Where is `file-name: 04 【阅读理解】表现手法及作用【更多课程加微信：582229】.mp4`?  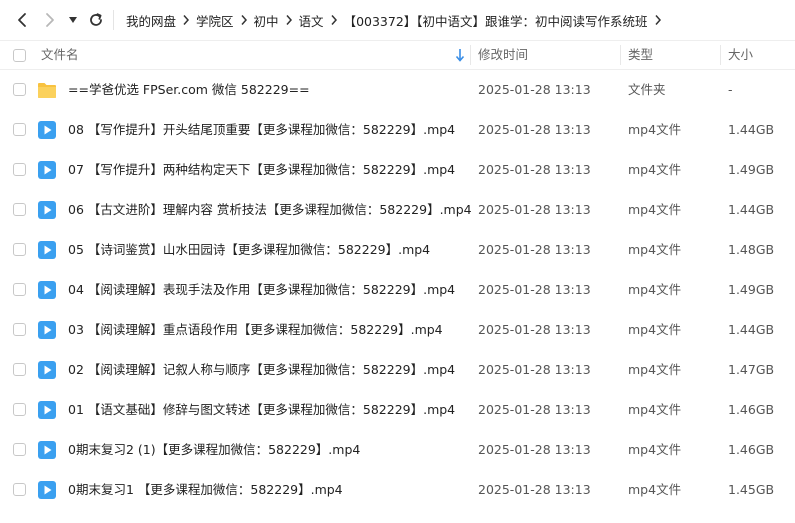 file-name: 04 【阅读理解】表现手法及作用【更多课程加微信：582229】.mp4 is located at coordinates (261, 290).